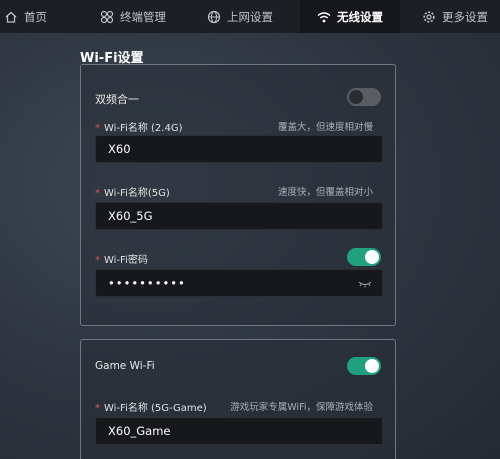 This screenshot has height=459, width=500. Describe the element at coordinates (325, 192) in the screenshot. I see `ssid-5-hint: 速度快，但覆盖相对小` at that location.